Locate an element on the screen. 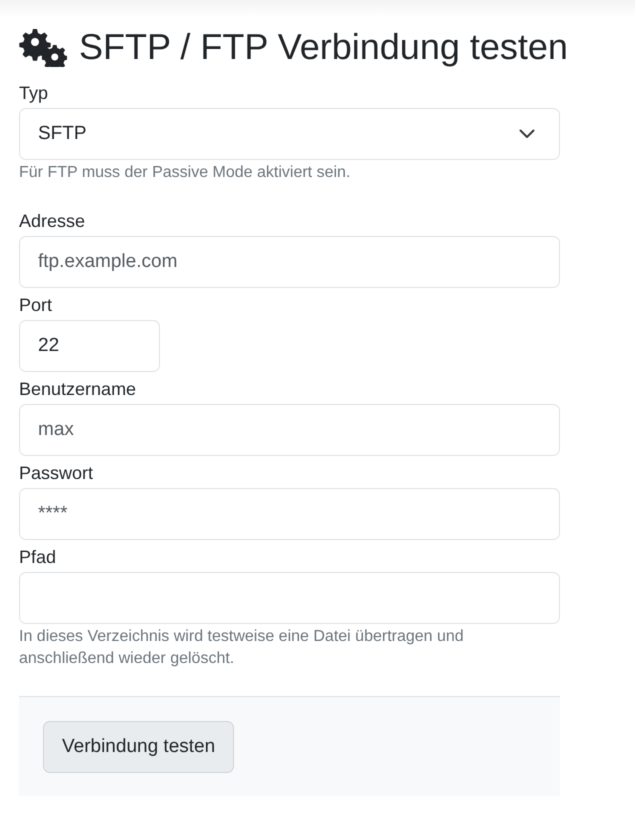 The image size is (635, 829). type-select: SFTP is located at coordinates (289, 134).